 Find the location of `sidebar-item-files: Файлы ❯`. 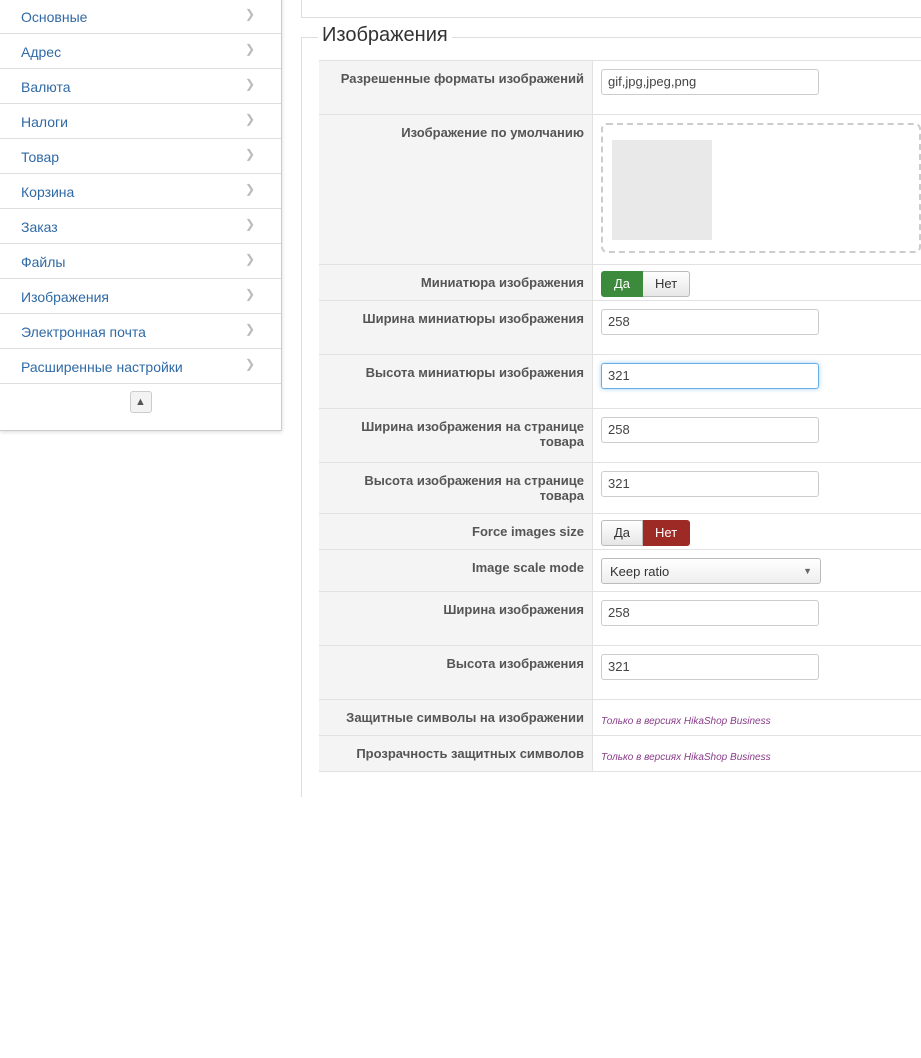

sidebar-item-files: Файлы ❯ is located at coordinates (140, 261).